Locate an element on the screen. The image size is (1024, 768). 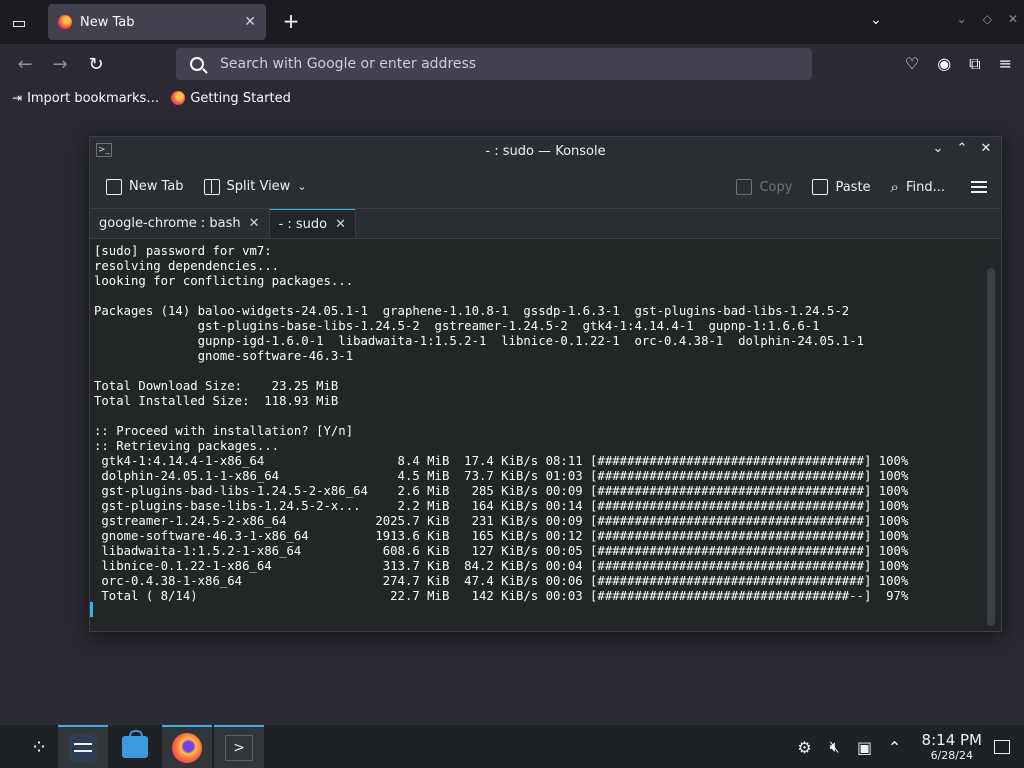
split-view-label: Split View is located at coordinates (258, 186).